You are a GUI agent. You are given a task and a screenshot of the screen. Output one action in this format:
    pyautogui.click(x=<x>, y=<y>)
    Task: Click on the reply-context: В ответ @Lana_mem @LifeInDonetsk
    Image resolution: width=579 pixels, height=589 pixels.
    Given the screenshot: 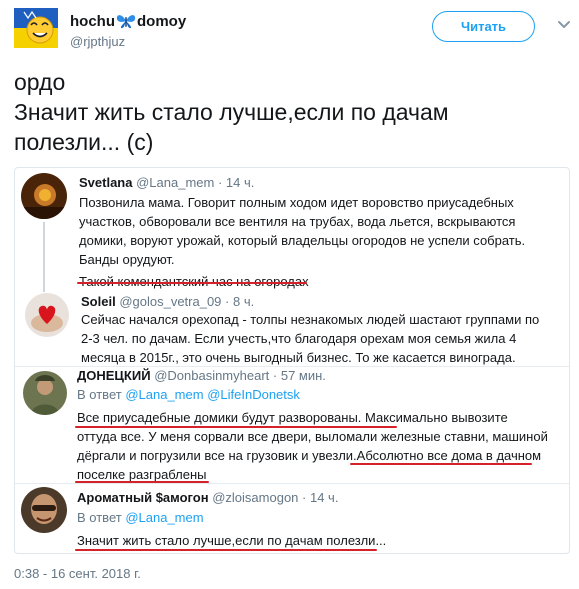 What is the action you would take?
    pyautogui.click(x=188, y=394)
    